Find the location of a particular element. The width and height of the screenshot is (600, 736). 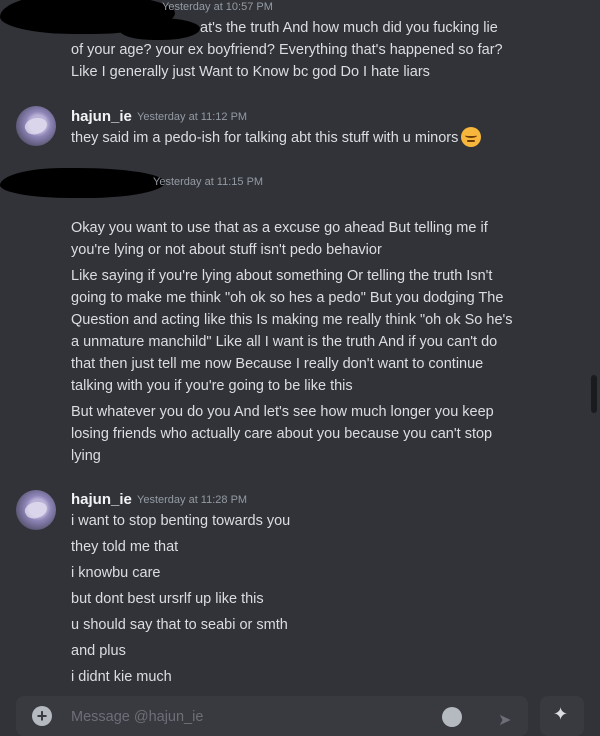

message-line: i knowbu care is located at coordinates (116, 573).